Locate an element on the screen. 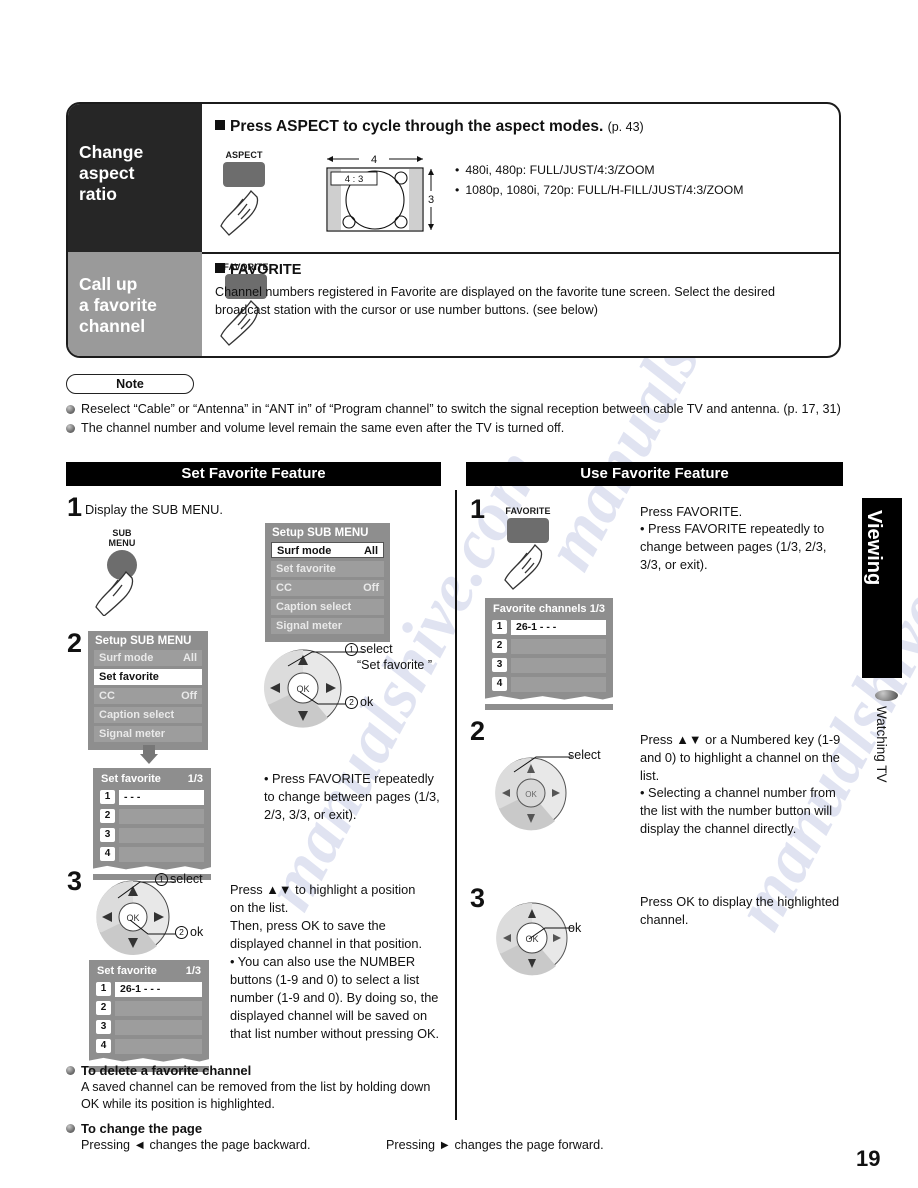 Image resolution: width=918 pixels, height=1188 pixels. delete-favorite-heading: To delete a favorite channel is located at coordinates (256, 1070).